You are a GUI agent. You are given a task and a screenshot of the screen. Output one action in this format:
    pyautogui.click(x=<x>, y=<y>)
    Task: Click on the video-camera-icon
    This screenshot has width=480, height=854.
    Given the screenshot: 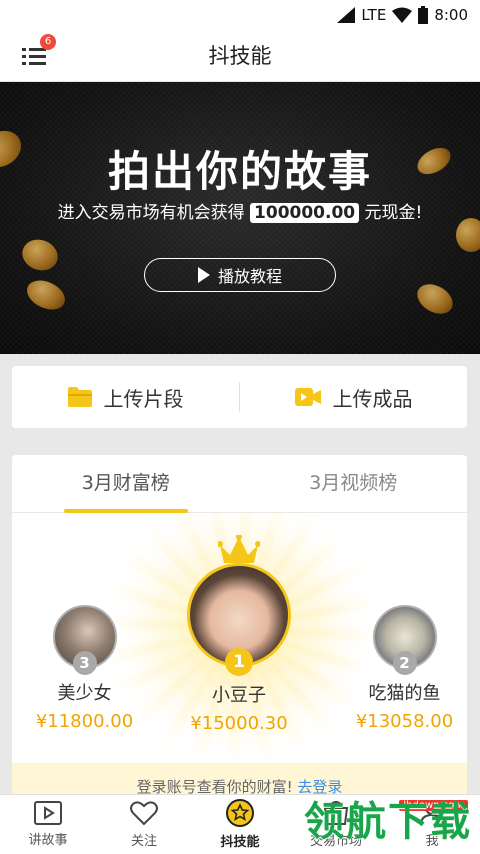 What is the action you would take?
    pyautogui.click(x=307, y=397)
    